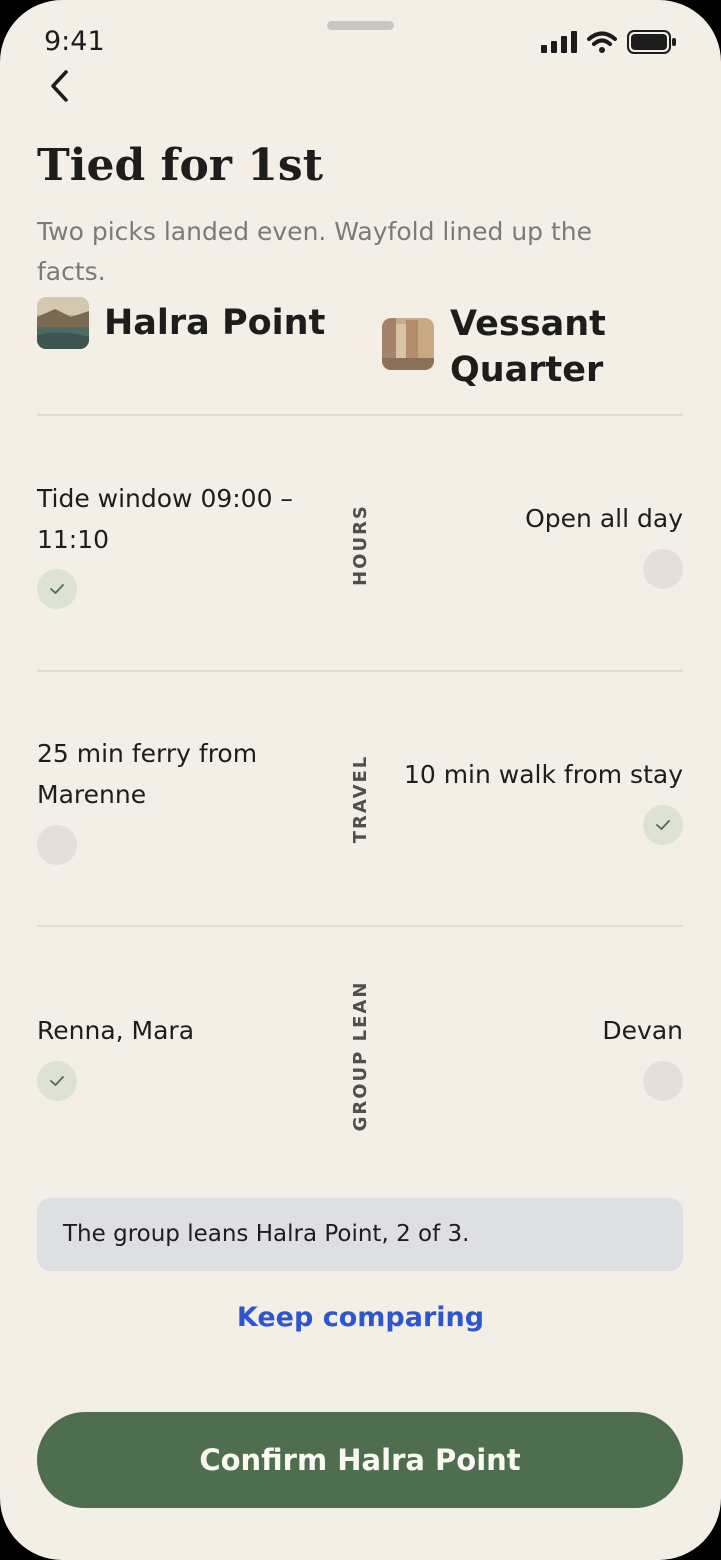 Image resolution: width=721 pixels, height=1560 pixels. What do you see at coordinates (180, 165) in the screenshot?
I see `page-title: Tied for 1st` at bounding box center [180, 165].